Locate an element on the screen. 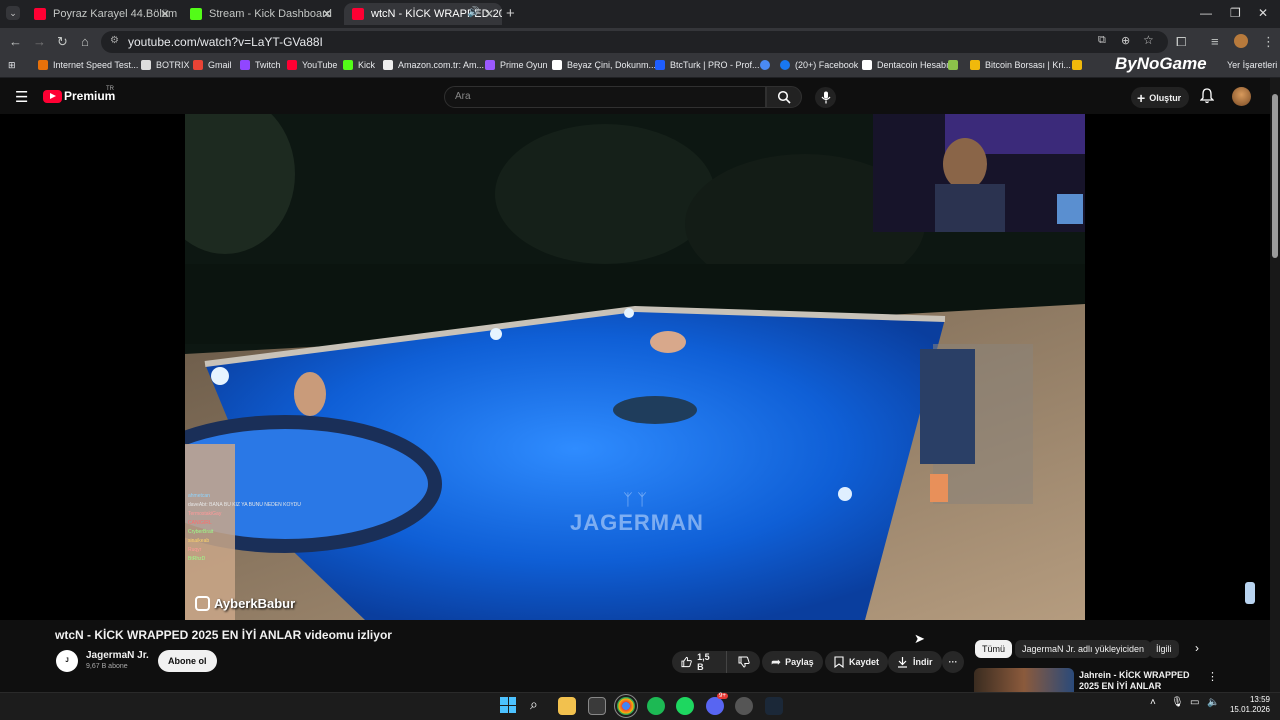 The width and height of the screenshot is (1280, 720). tab-kick-dashboard: Stream - Kick Dashboard ✕ is located at coordinates (261, 14).